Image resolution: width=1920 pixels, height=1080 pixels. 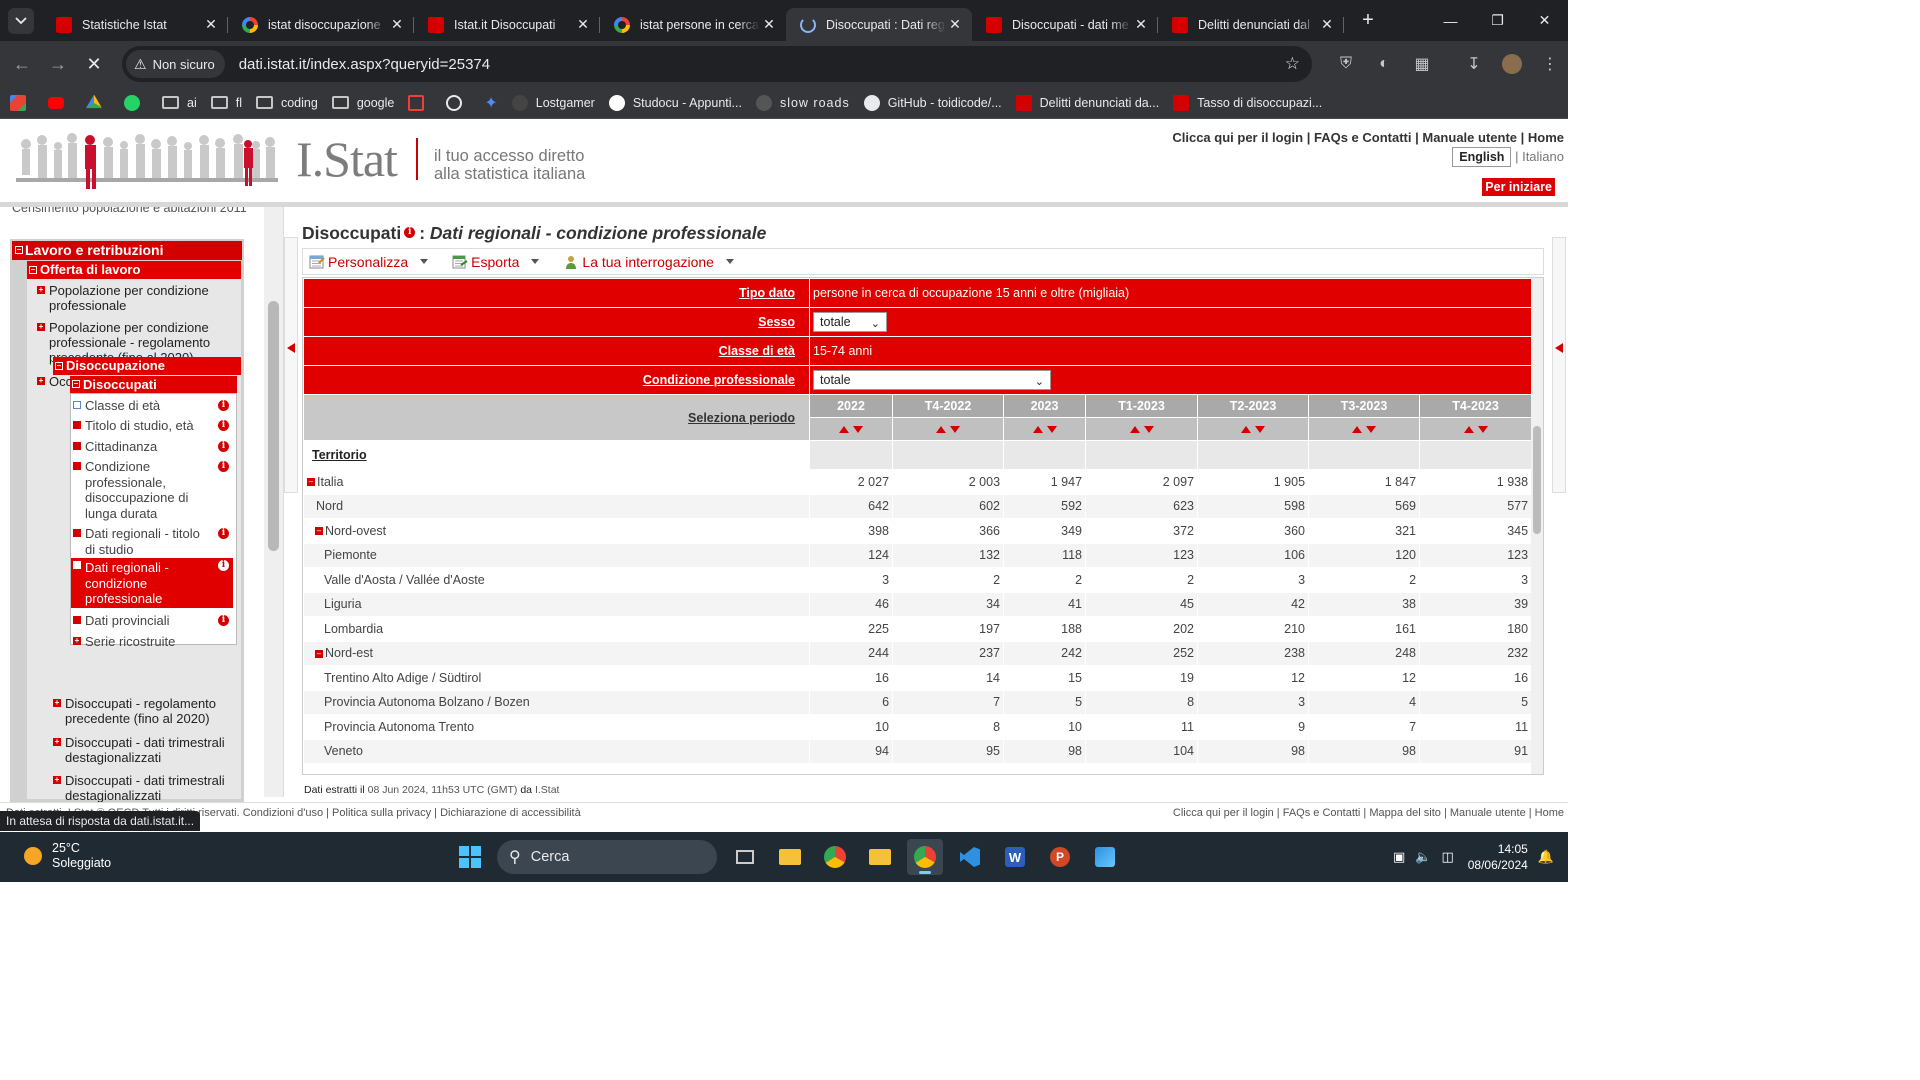 I want to click on sidebar-subsection-offerta: – Offerta di lavoro, so click(x=134, y=270).